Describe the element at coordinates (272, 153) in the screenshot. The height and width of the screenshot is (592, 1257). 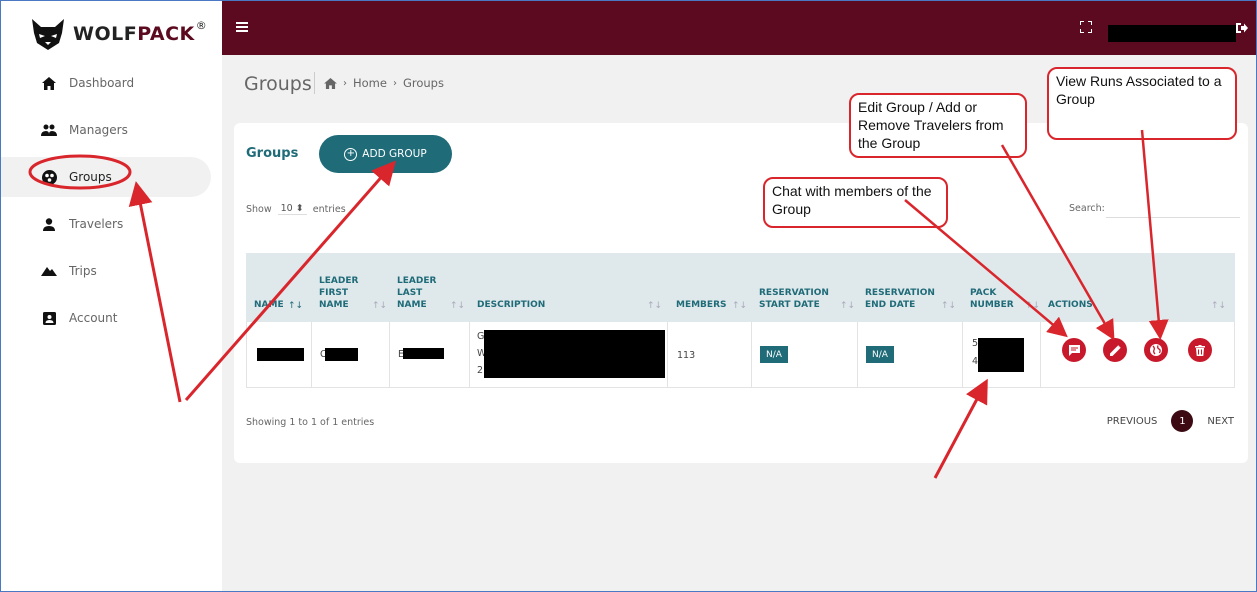
I see `card-title: Groups` at that location.